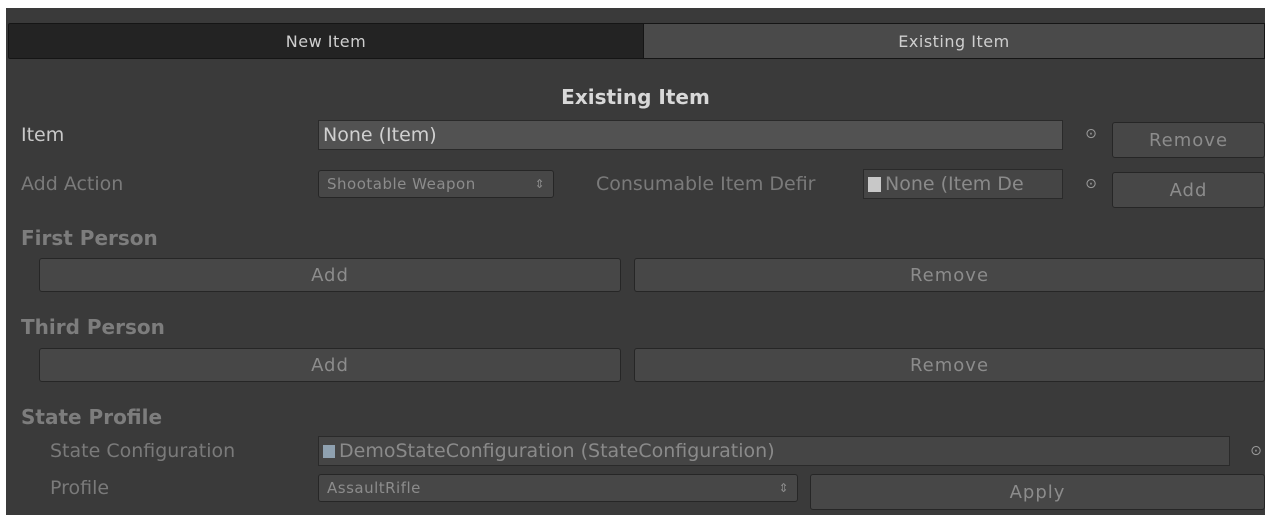  I want to click on consumable-item-label: Consumable Item Defir, so click(706, 184).